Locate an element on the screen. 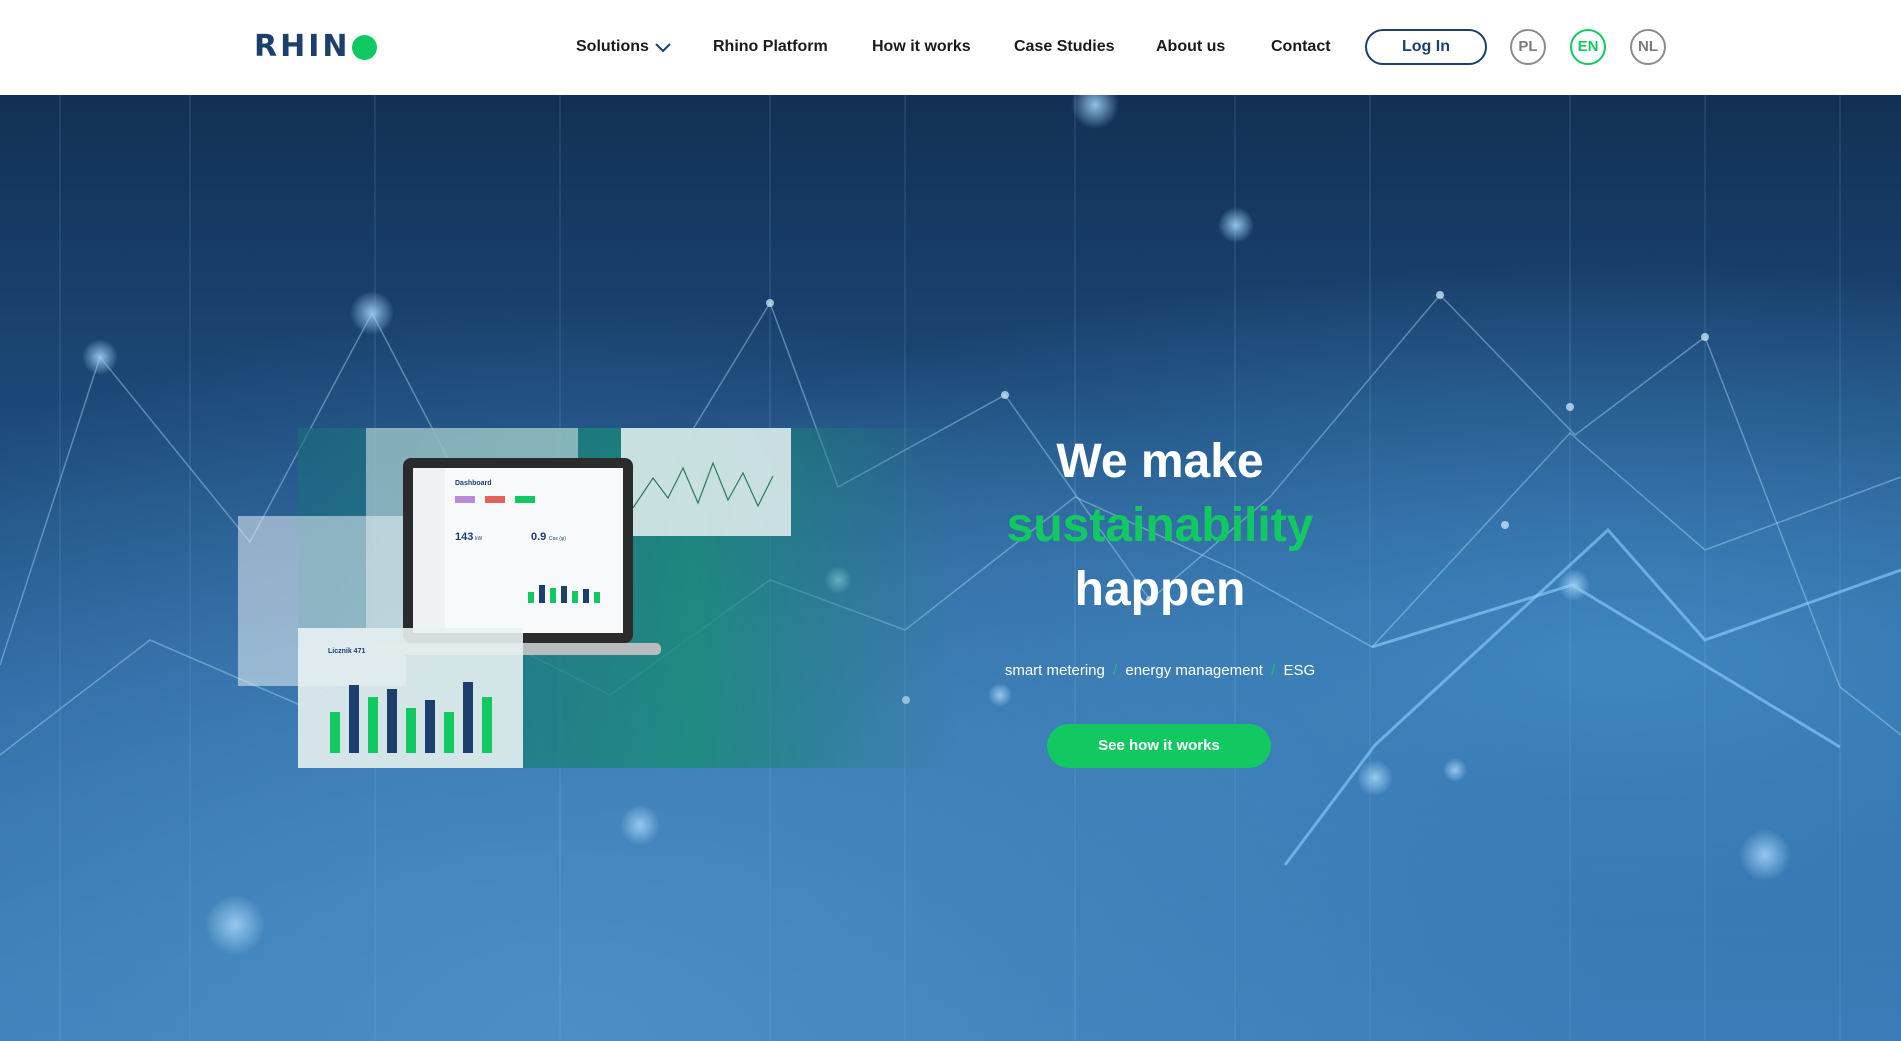 This screenshot has width=1901, height=1041. metric-1-unit: kW is located at coordinates (479, 539).